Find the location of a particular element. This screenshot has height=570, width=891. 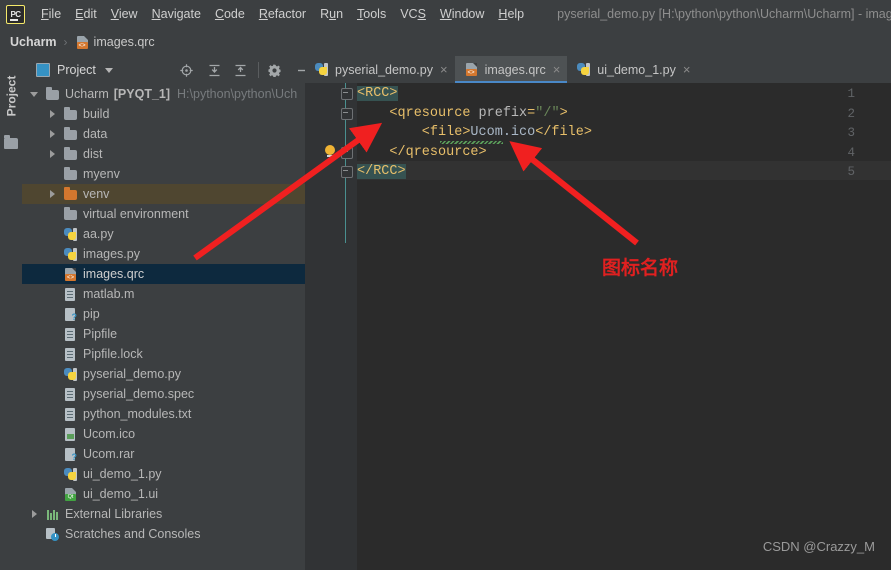

lightbulb-icon is located at coordinates (330, 152).